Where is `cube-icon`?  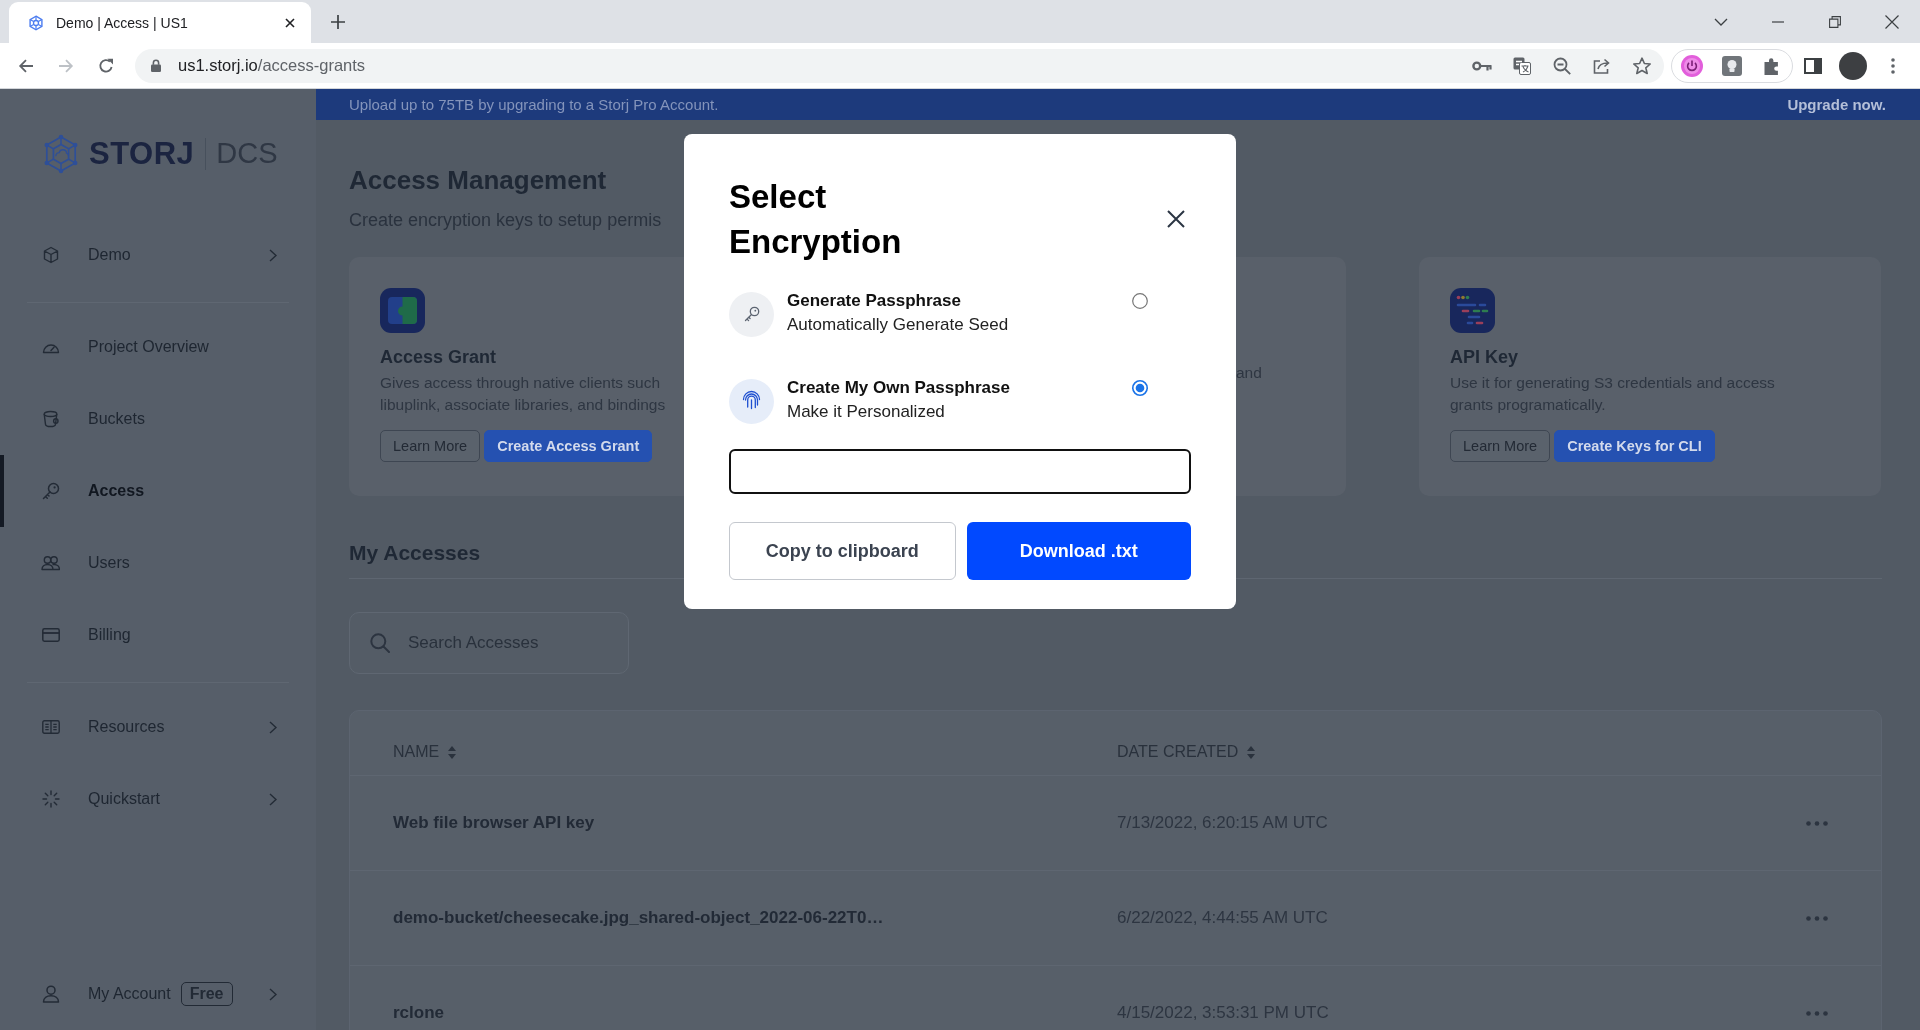
cube-icon is located at coordinates (50, 255).